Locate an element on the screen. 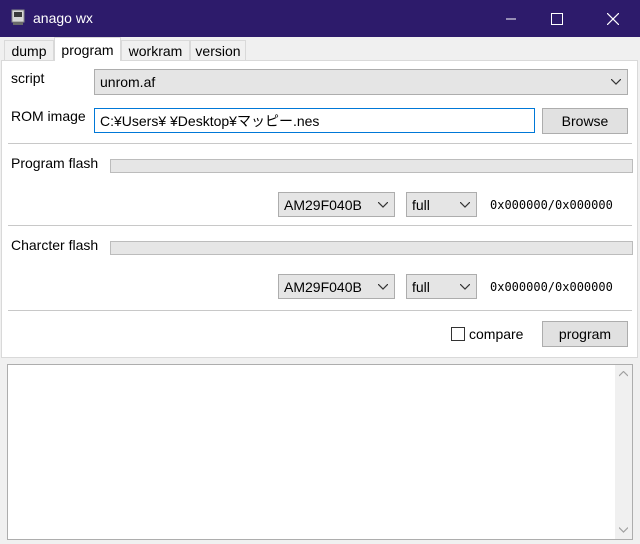 The width and height of the screenshot is (640, 544). close-icon is located at coordinates (613, 18).